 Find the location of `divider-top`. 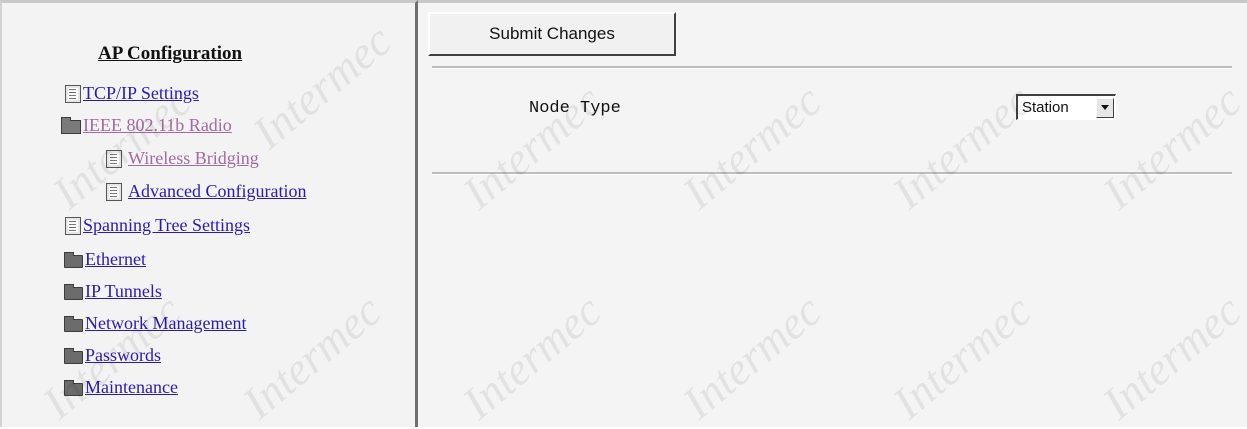

divider-top is located at coordinates (832, 67).